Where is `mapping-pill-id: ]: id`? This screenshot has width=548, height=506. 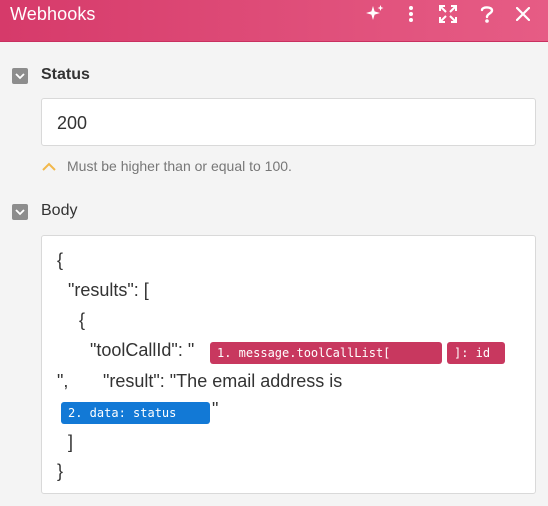 mapping-pill-id: ]: id is located at coordinates (476, 353).